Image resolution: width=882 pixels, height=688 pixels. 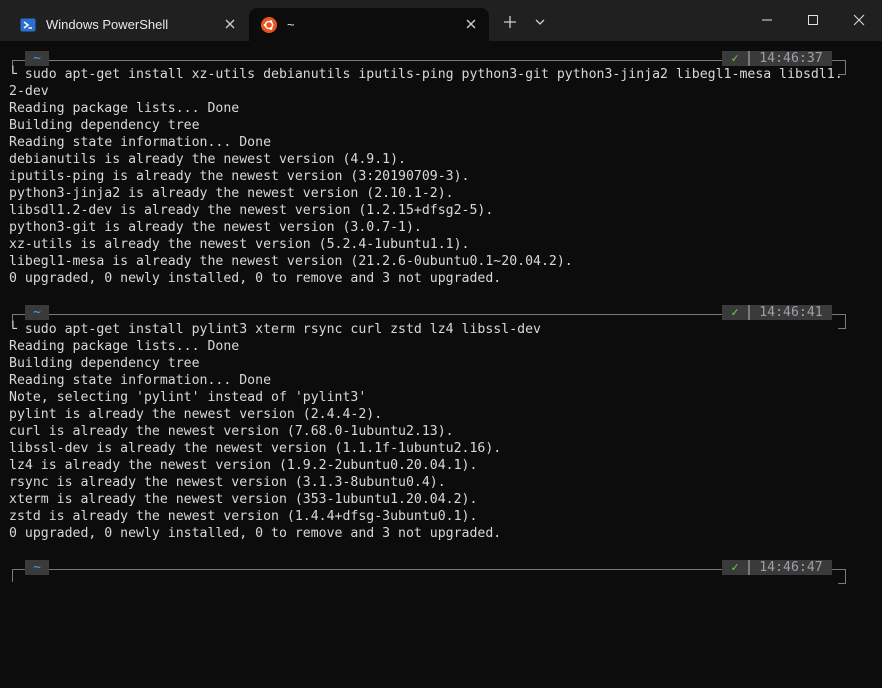 I want to click on new-tab-button, so click(x=510, y=22).